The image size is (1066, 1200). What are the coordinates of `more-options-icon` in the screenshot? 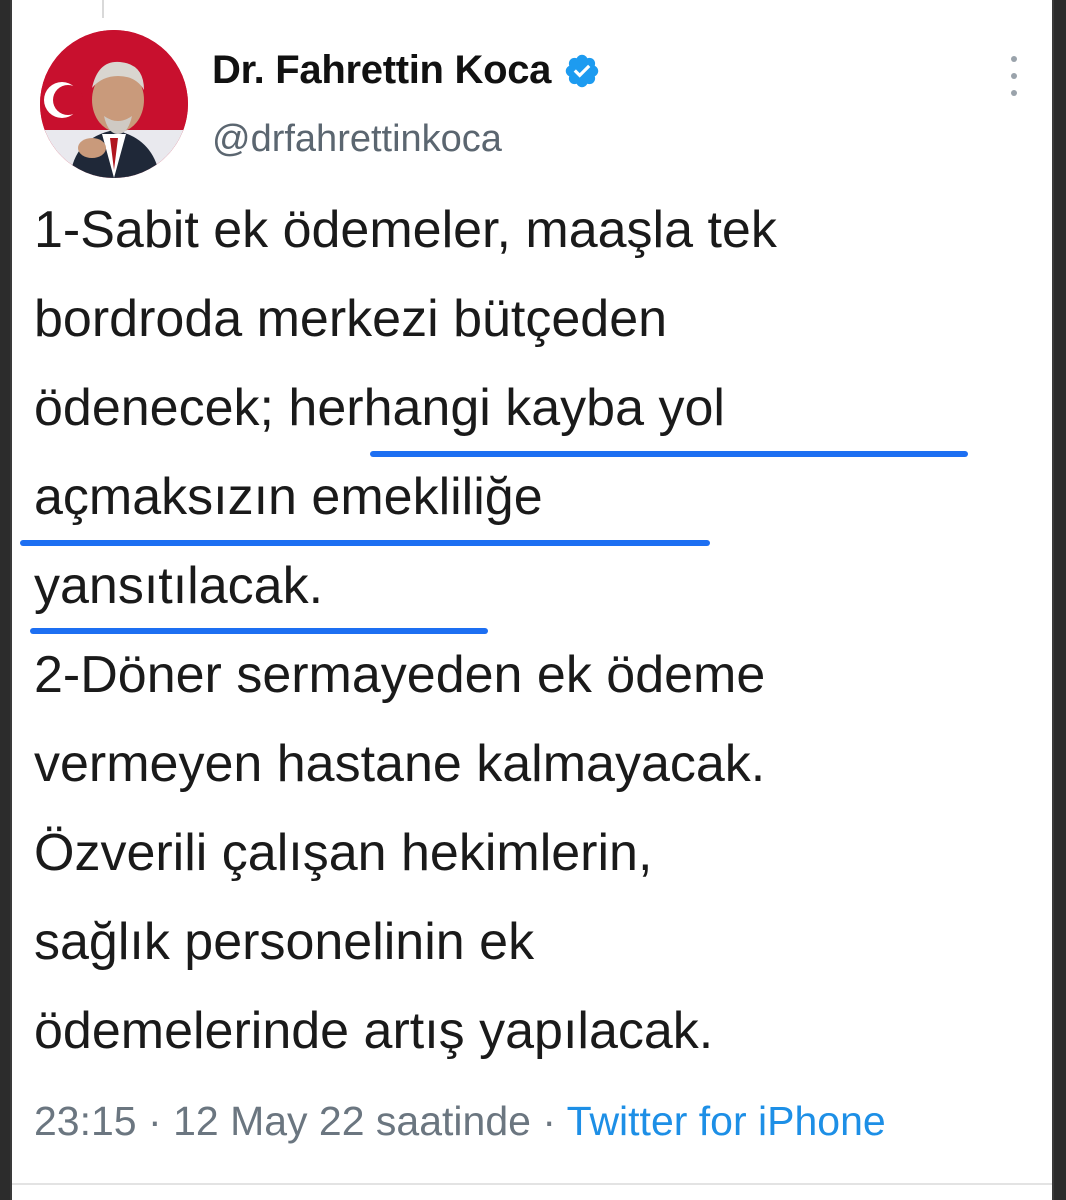 It's located at (1014, 76).